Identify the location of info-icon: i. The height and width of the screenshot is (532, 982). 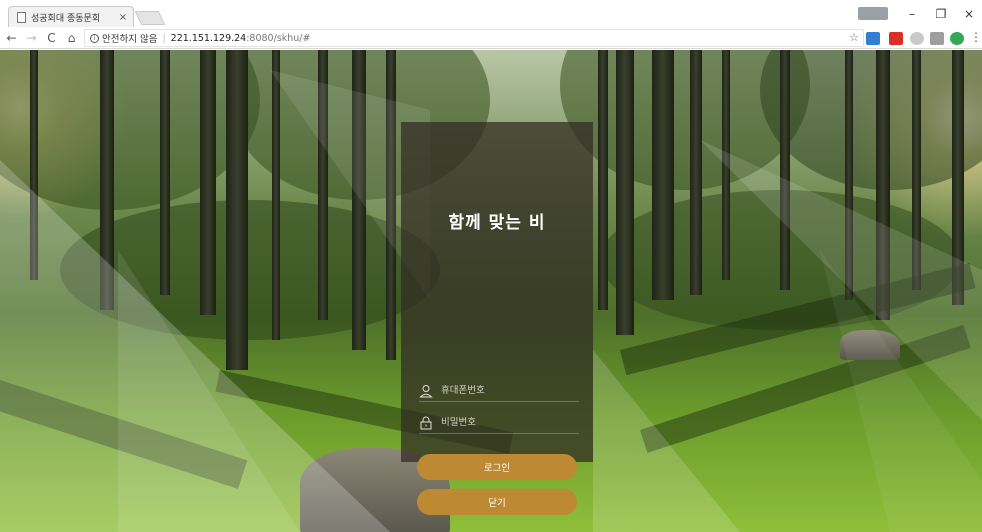
(94, 38).